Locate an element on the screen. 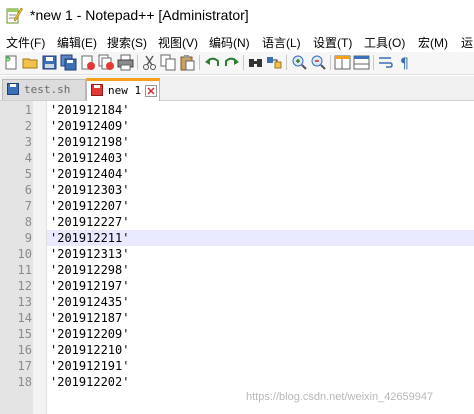 This screenshot has width=474, height=414. editor-line: 11 '201912298' is located at coordinates (237, 270).